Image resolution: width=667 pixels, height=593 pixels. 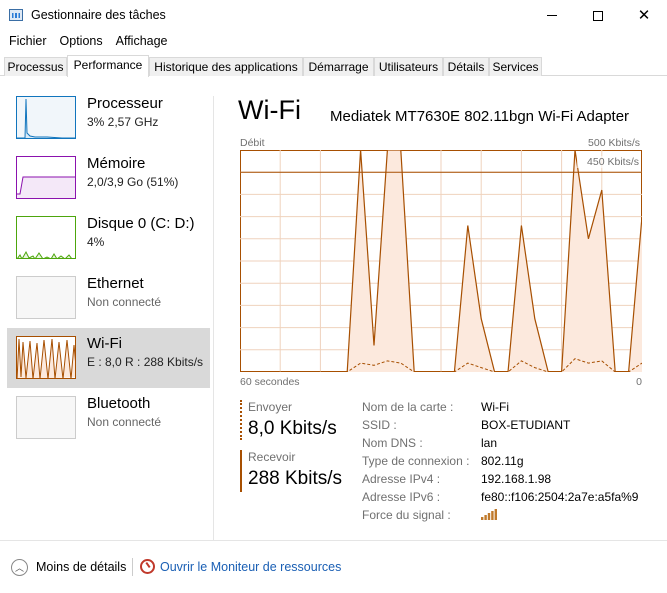 I want to click on maximize-icon, so click(x=598, y=15).